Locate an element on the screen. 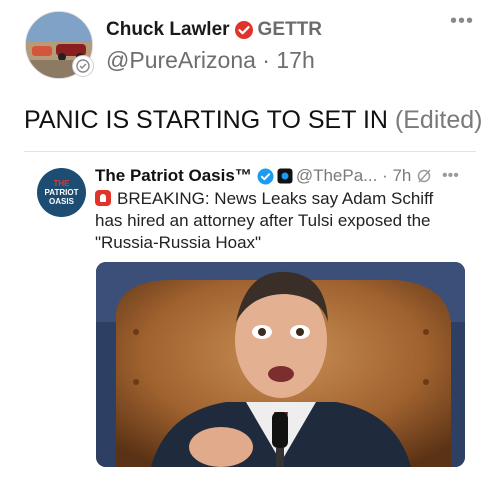  embedded-tweet-header: The Patriot Oasis™ @ThePa... · 7h is located at coordinates (253, 176).